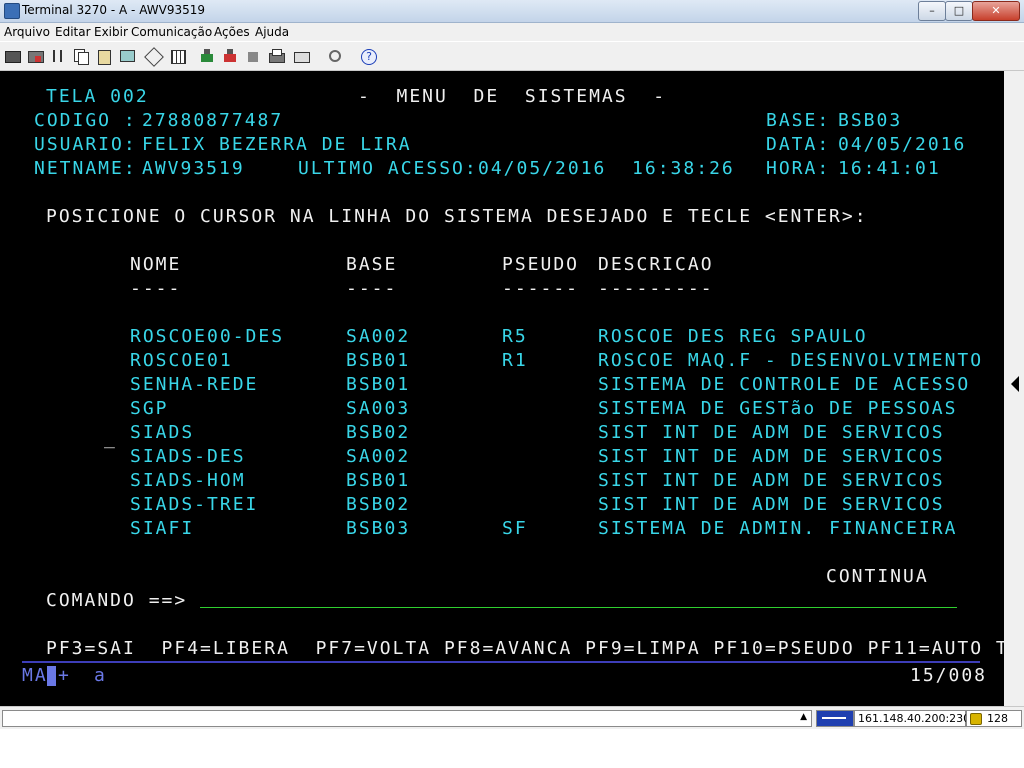 The width and height of the screenshot is (1024, 768). Describe the element at coordinates (230, 56) in the screenshot. I see `stop-macro-icon` at that location.